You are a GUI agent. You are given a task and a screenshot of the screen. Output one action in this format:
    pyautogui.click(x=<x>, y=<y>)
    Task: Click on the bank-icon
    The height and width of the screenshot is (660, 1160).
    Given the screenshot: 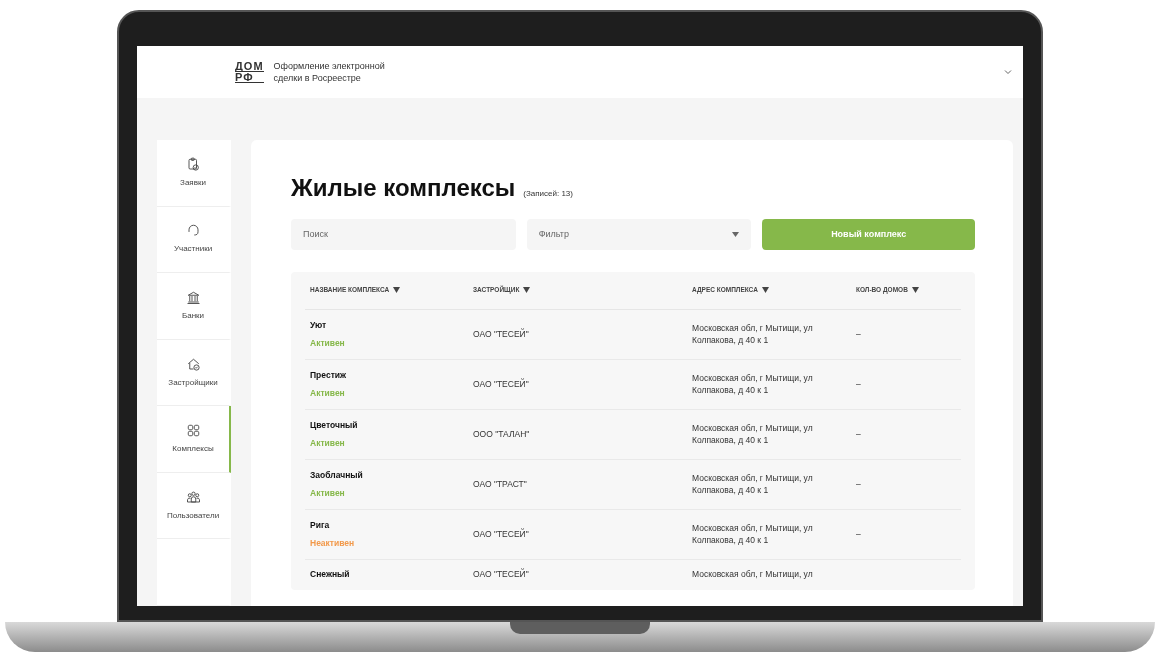 What is the action you would take?
    pyautogui.click(x=193, y=297)
    